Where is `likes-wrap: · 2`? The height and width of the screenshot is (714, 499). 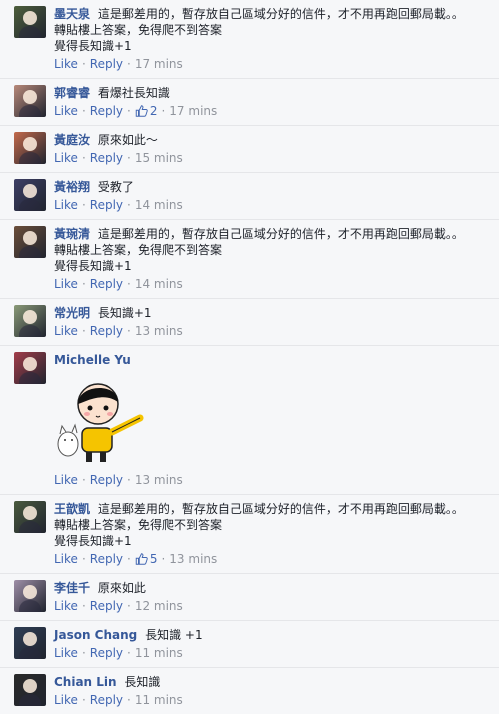
likes-wrap: · 2 is located at coordinates (140, 111).